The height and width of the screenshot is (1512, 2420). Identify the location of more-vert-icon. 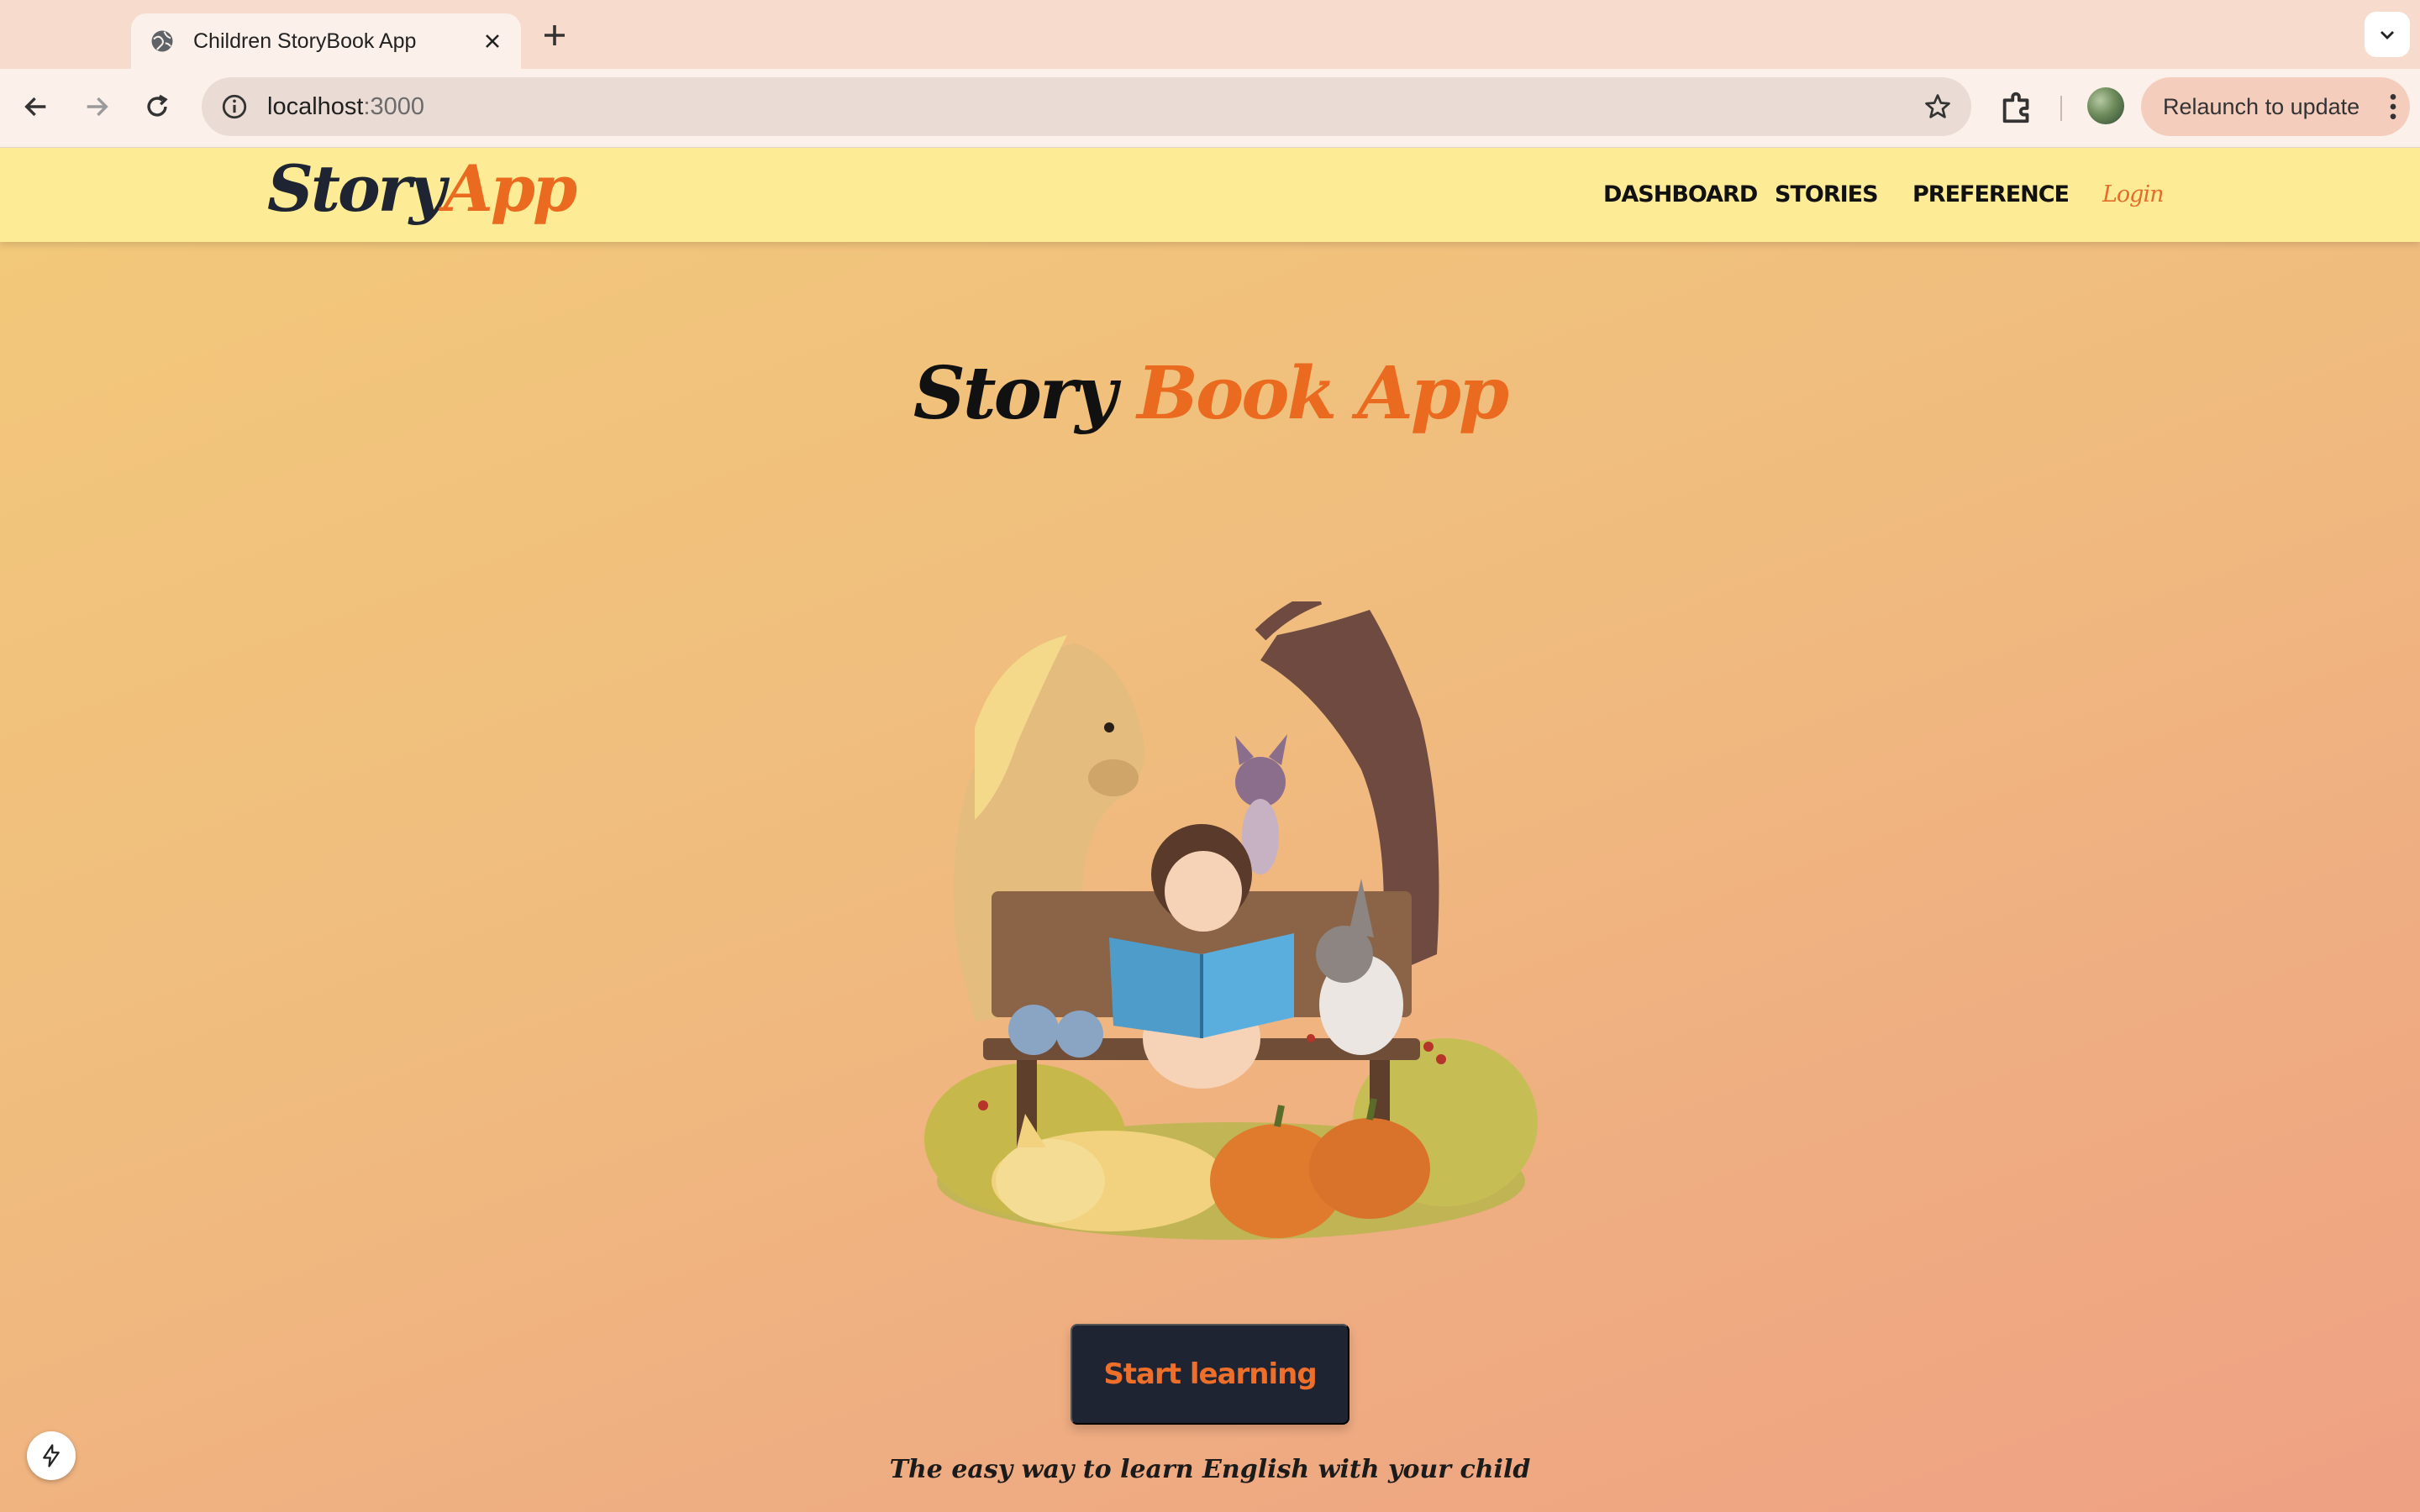
(2393, 106).